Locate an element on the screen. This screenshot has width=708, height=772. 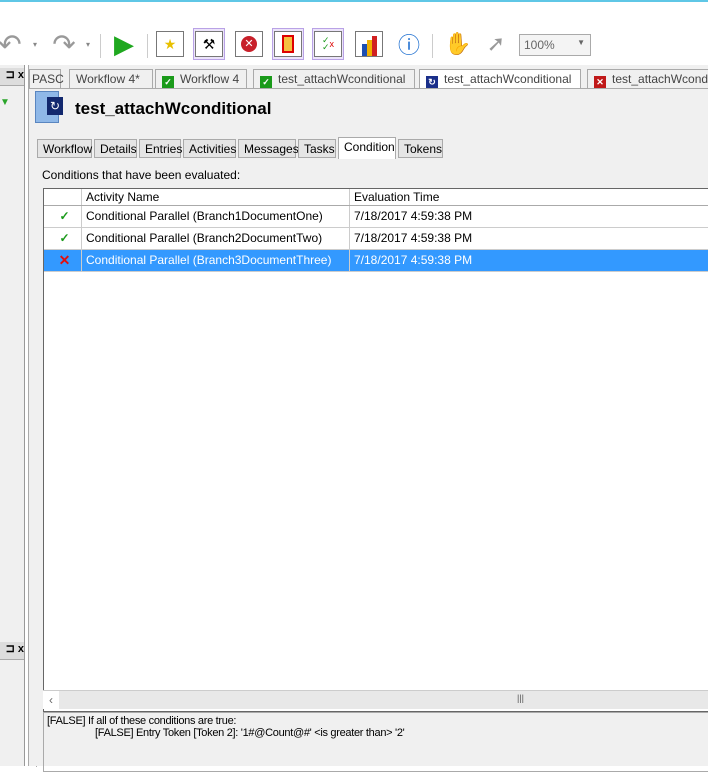
running-icon: ↻ is located at coordinates (432, 82).